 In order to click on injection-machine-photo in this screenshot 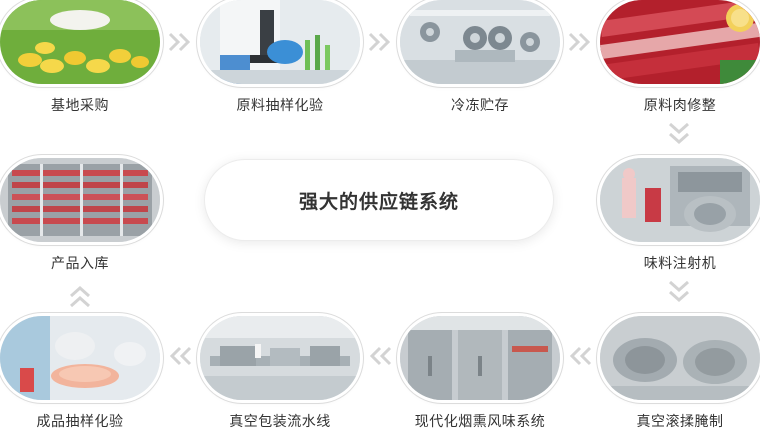, I will do `click(680, 200)`.